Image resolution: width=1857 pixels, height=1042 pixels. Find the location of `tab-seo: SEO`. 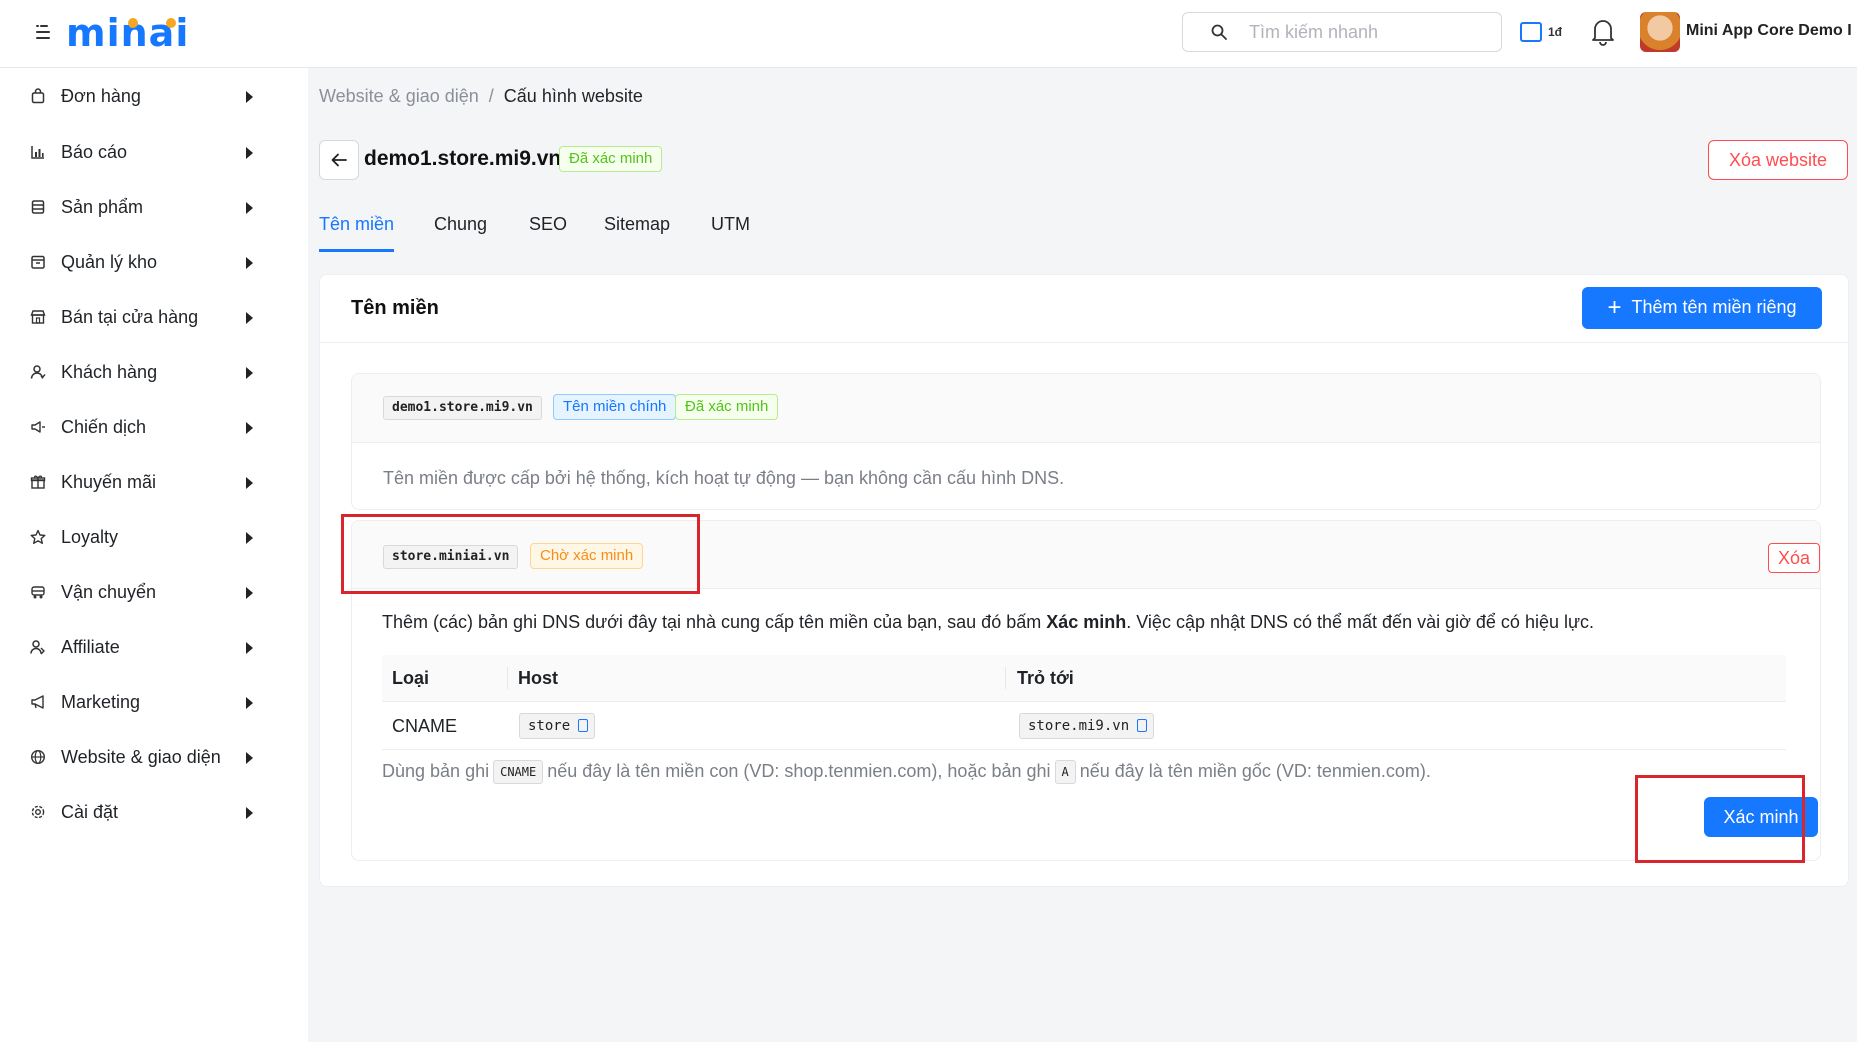

tab-seo: SEO is located at coordinates (548, 224).